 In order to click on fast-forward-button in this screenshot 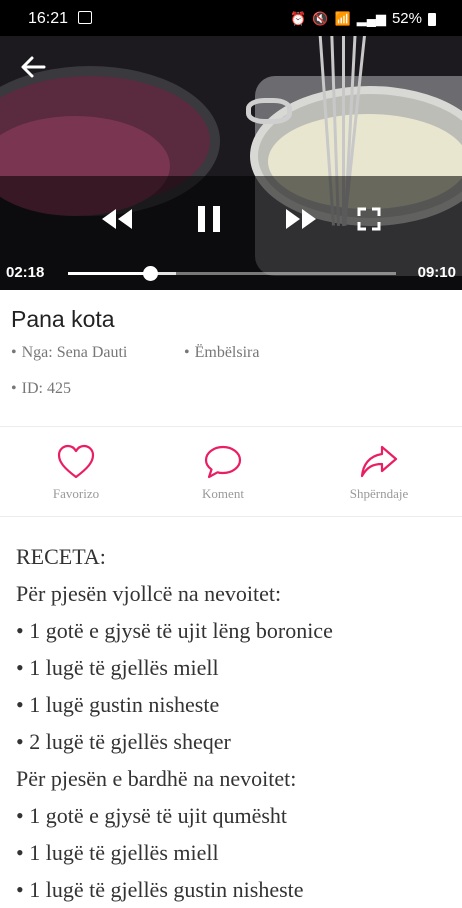, I will do `click(301, 219)`.